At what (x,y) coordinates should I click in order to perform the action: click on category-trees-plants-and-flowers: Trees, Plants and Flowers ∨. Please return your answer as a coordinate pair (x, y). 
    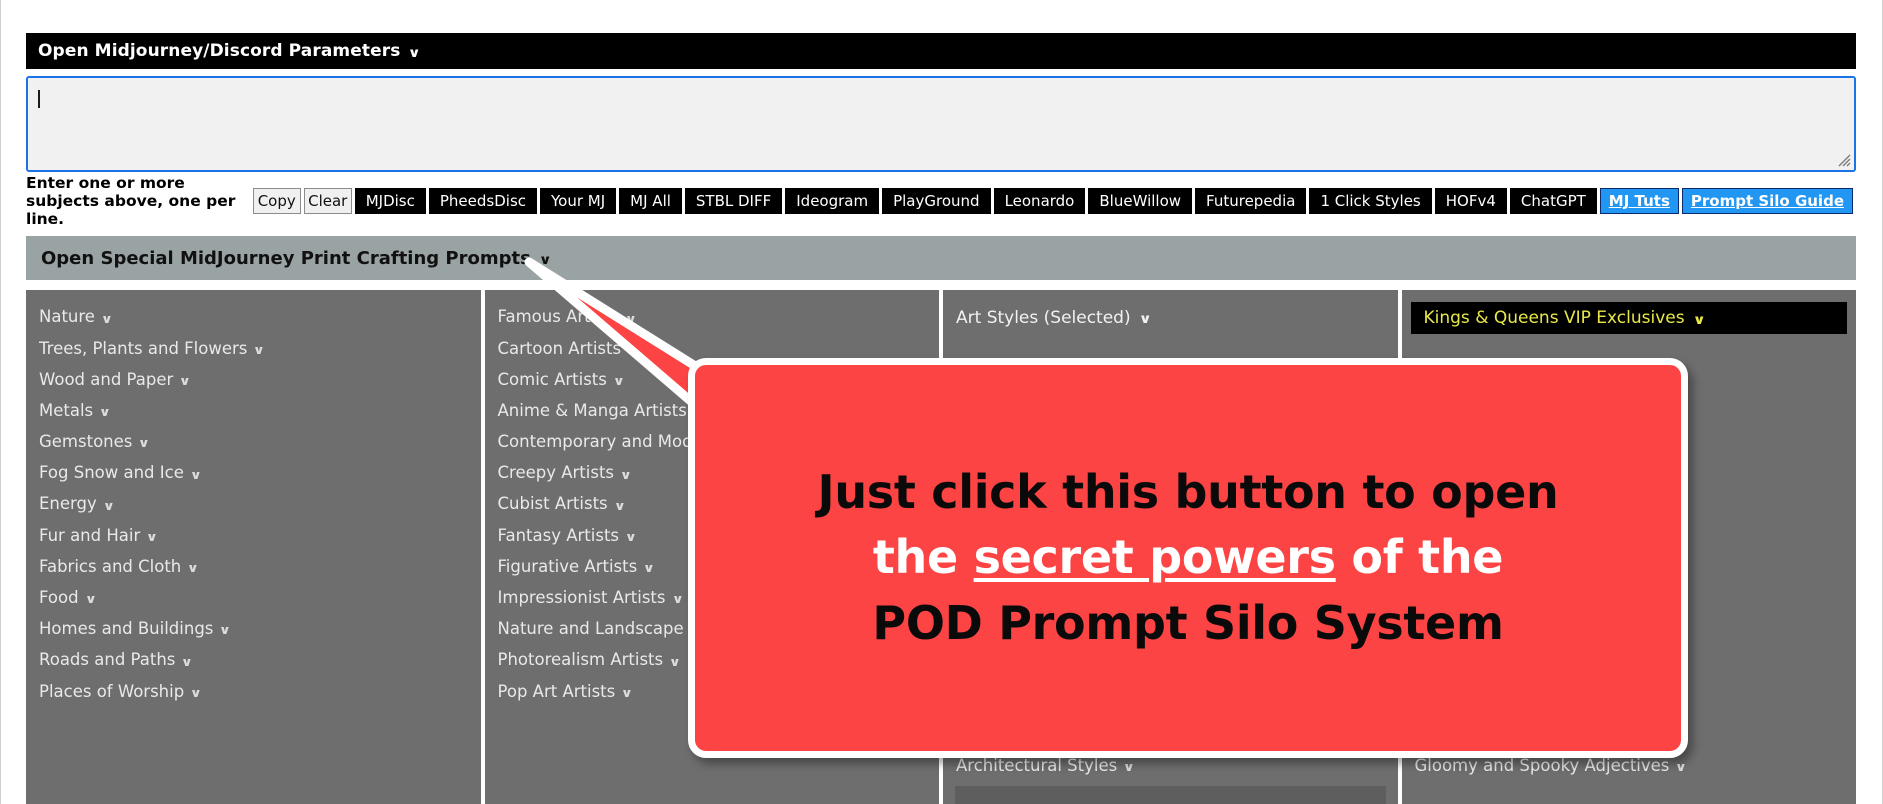
    Looking at the image, I should click on (253, 348).